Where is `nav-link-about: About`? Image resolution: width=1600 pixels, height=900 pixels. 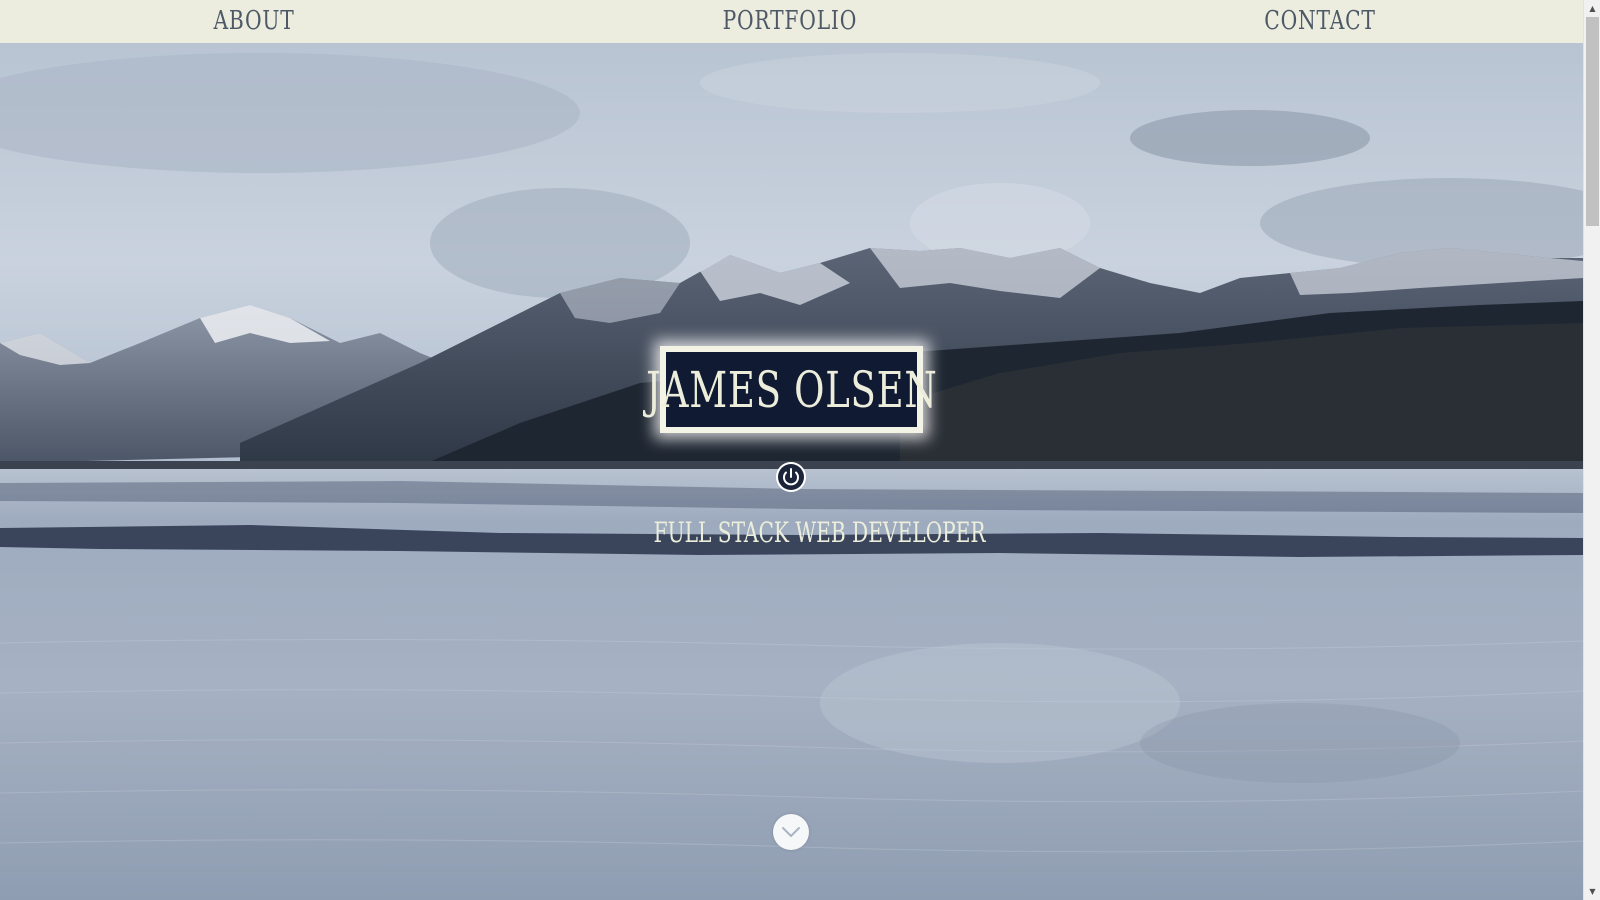
nav-link-about: About is located at coordinates (254, 21).